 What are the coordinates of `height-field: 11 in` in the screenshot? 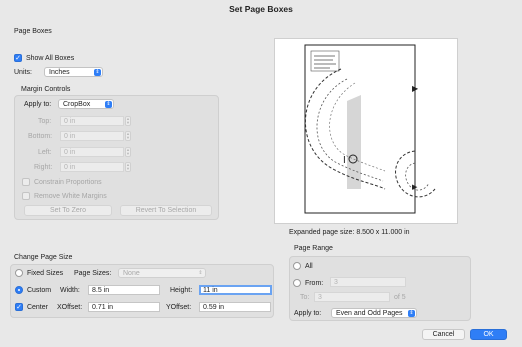 It's located at (235, 290).